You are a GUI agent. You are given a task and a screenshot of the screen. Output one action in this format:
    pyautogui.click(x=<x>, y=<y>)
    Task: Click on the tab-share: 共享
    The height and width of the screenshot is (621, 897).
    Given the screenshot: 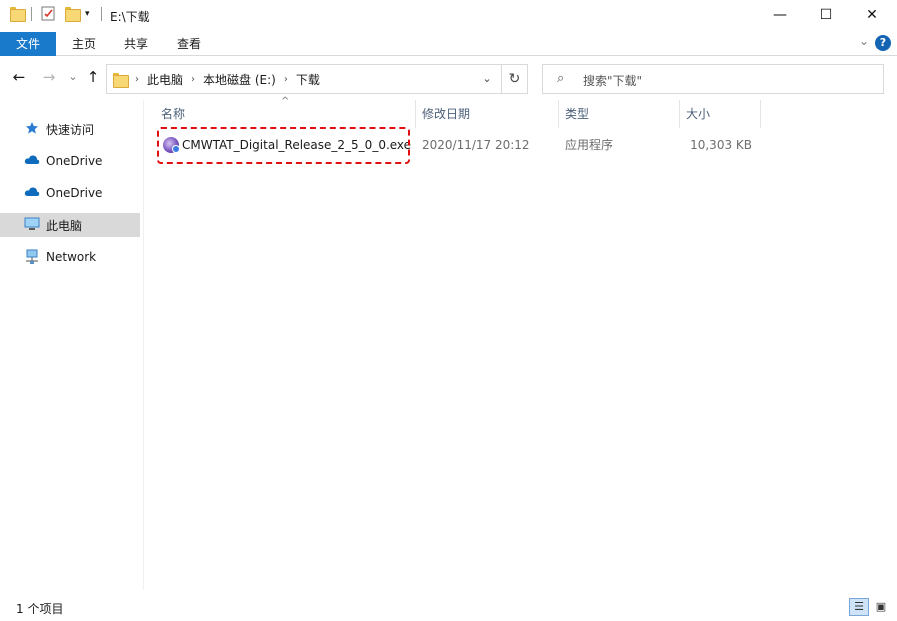 What is the action you would take?
    pyautogui.click(x=136, y=44)
    